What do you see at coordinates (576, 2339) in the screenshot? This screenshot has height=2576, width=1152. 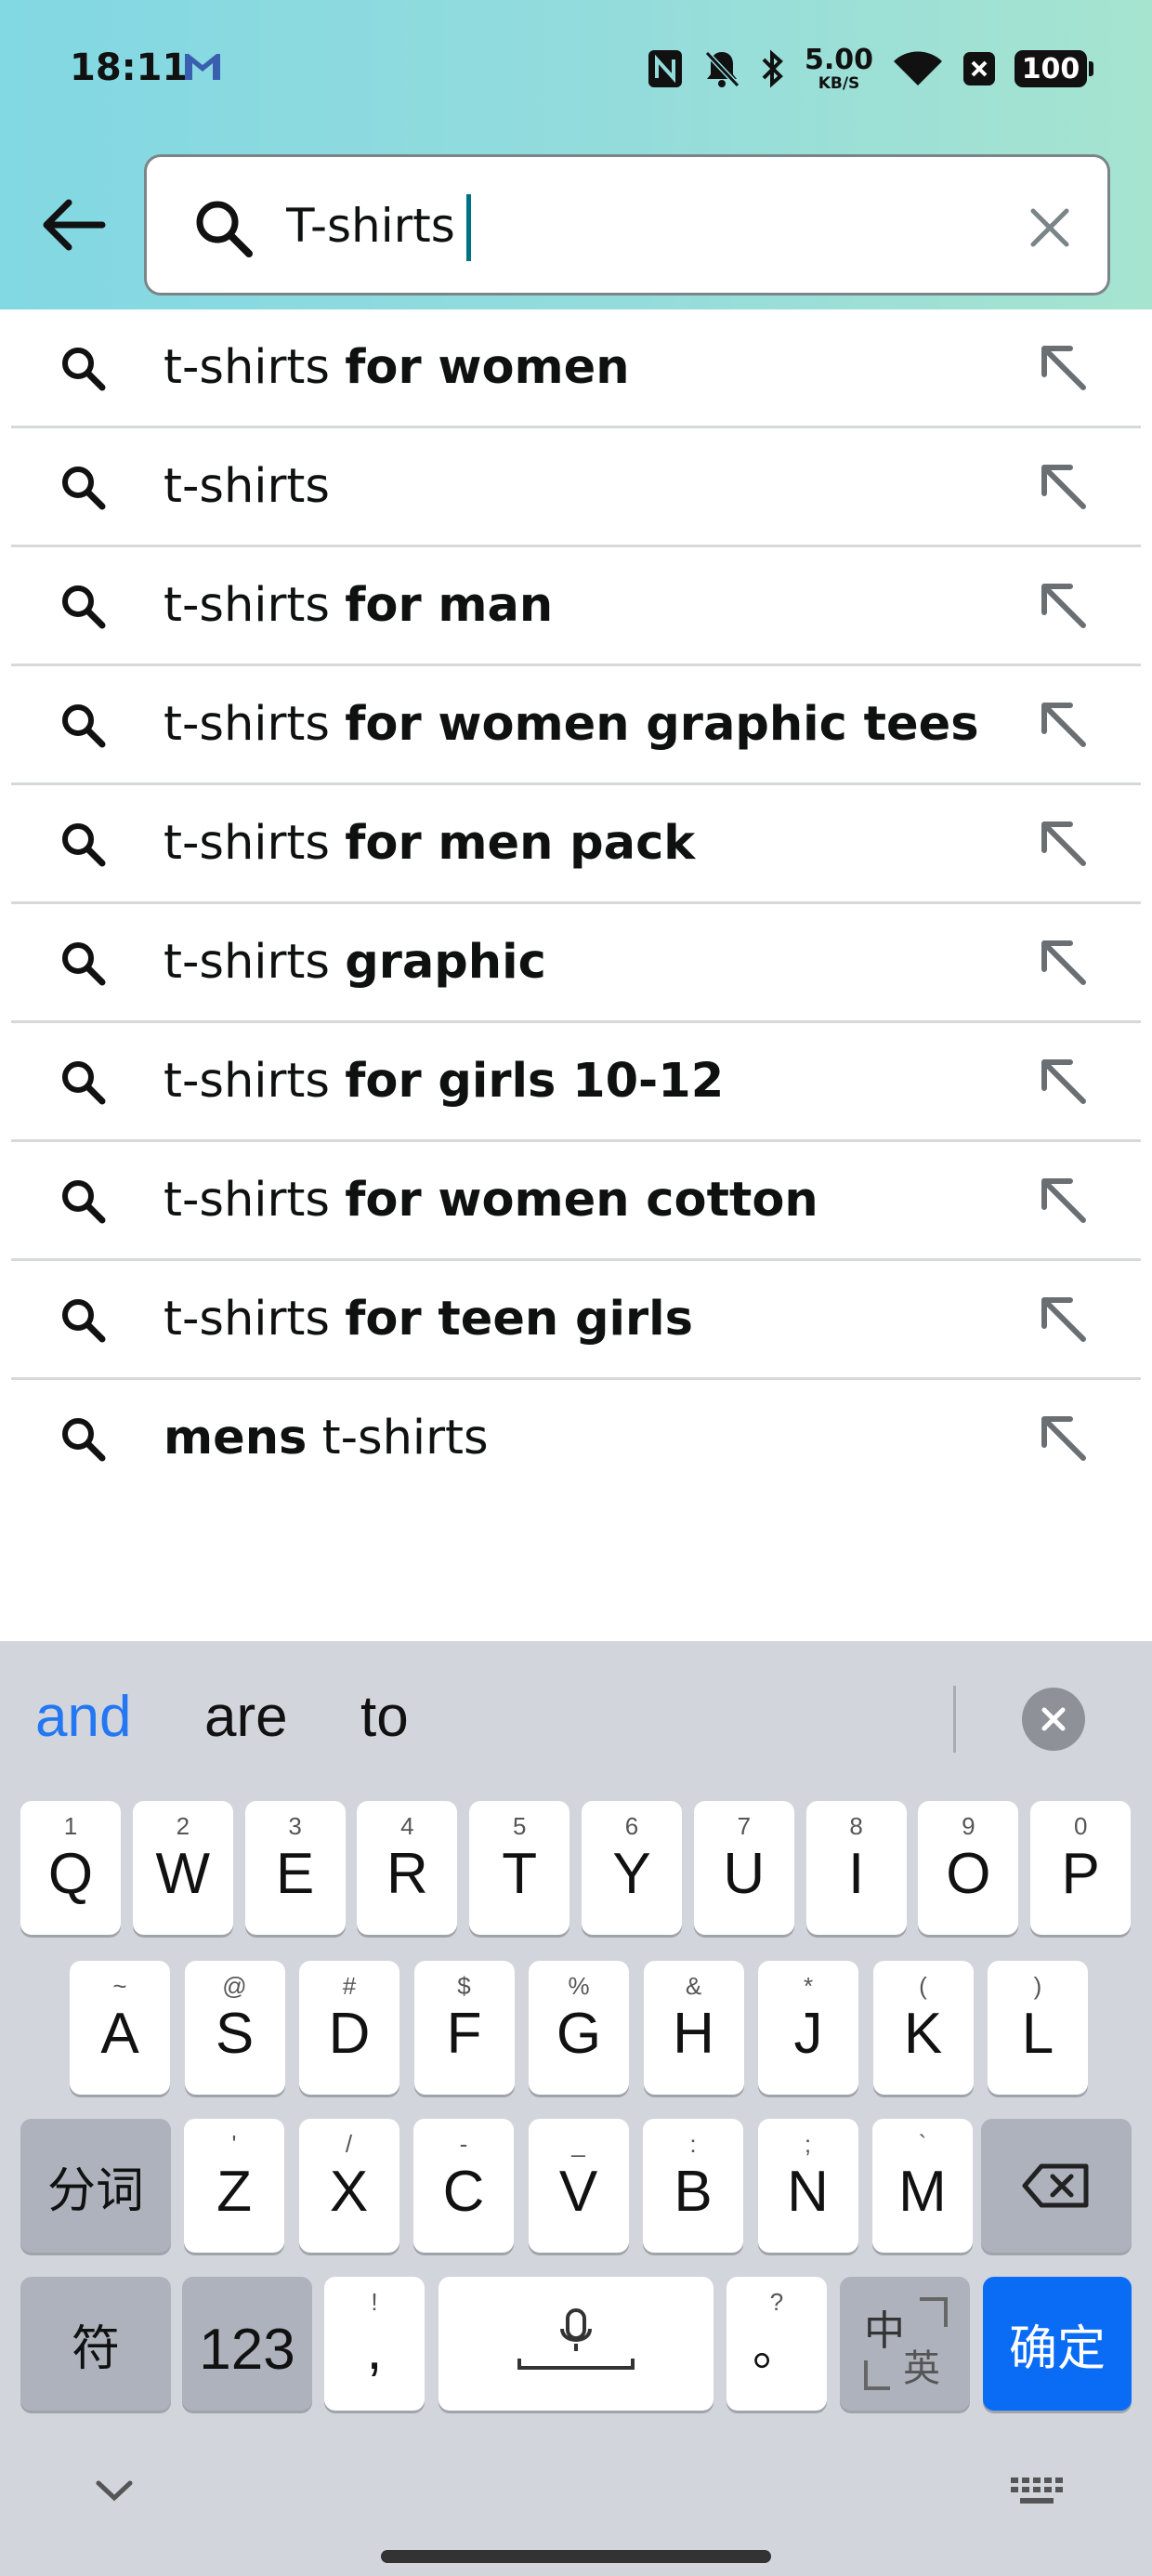 I see `microphone-icon` at bounding box center [576, 2339].